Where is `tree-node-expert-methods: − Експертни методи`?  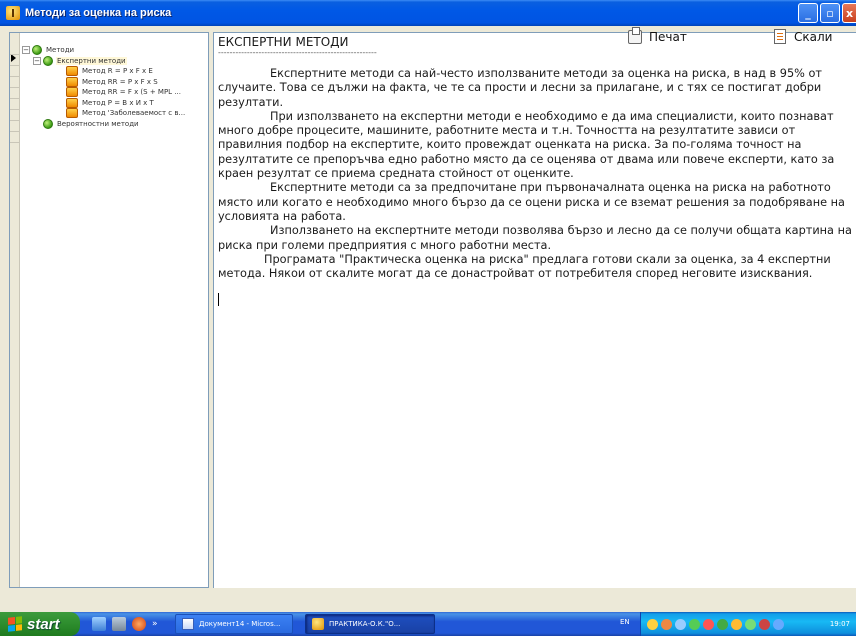 tree-node-expert-methods: − Експертни методи is located at coordinates (115, 61).